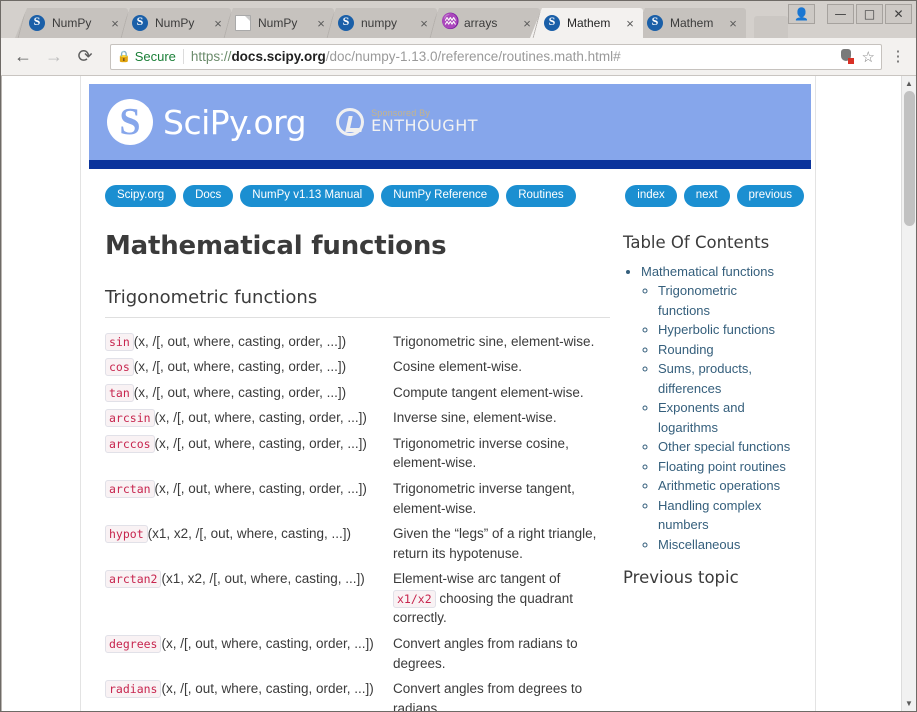  What do you see at coordinates (724, 350) in the screenshot?
I see `toc-item-rounding: Rounding` at bounding box center [724, 350].